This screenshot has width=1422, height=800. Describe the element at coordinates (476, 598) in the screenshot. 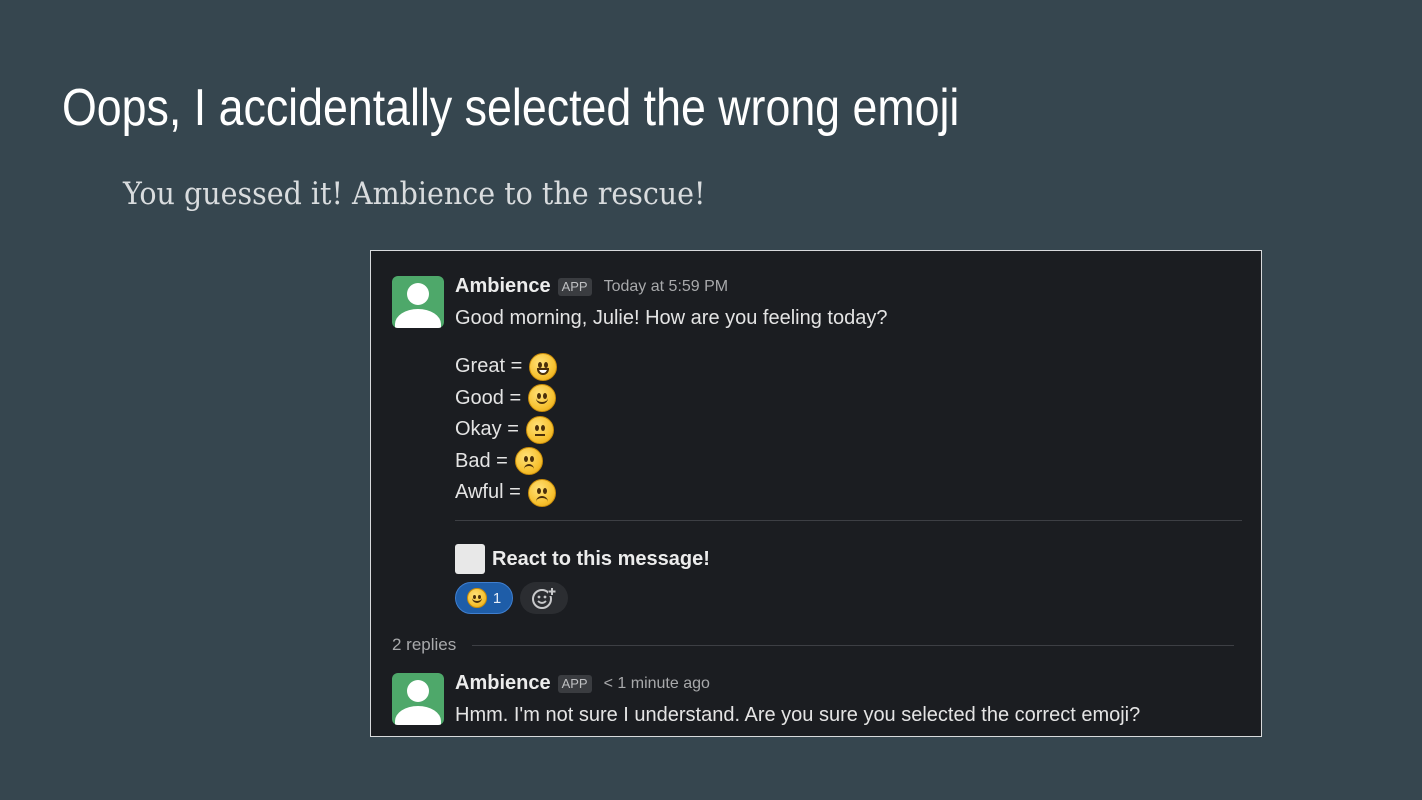

I see `smiling-face-icon` at that location.